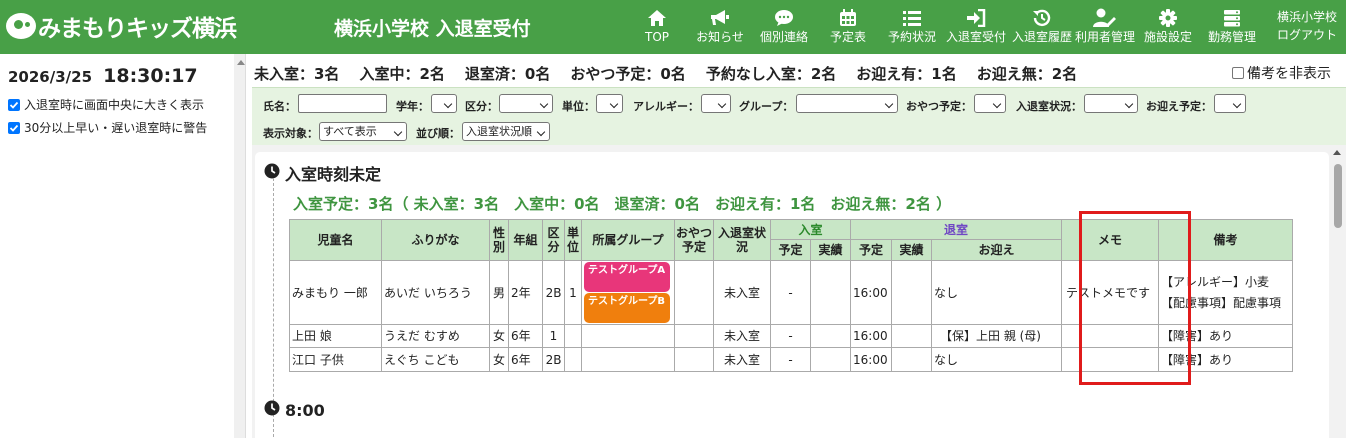 Image resolution: width=1346 pixels, height=438 pixels. I want to click on cell-unit, so click(573, 359).